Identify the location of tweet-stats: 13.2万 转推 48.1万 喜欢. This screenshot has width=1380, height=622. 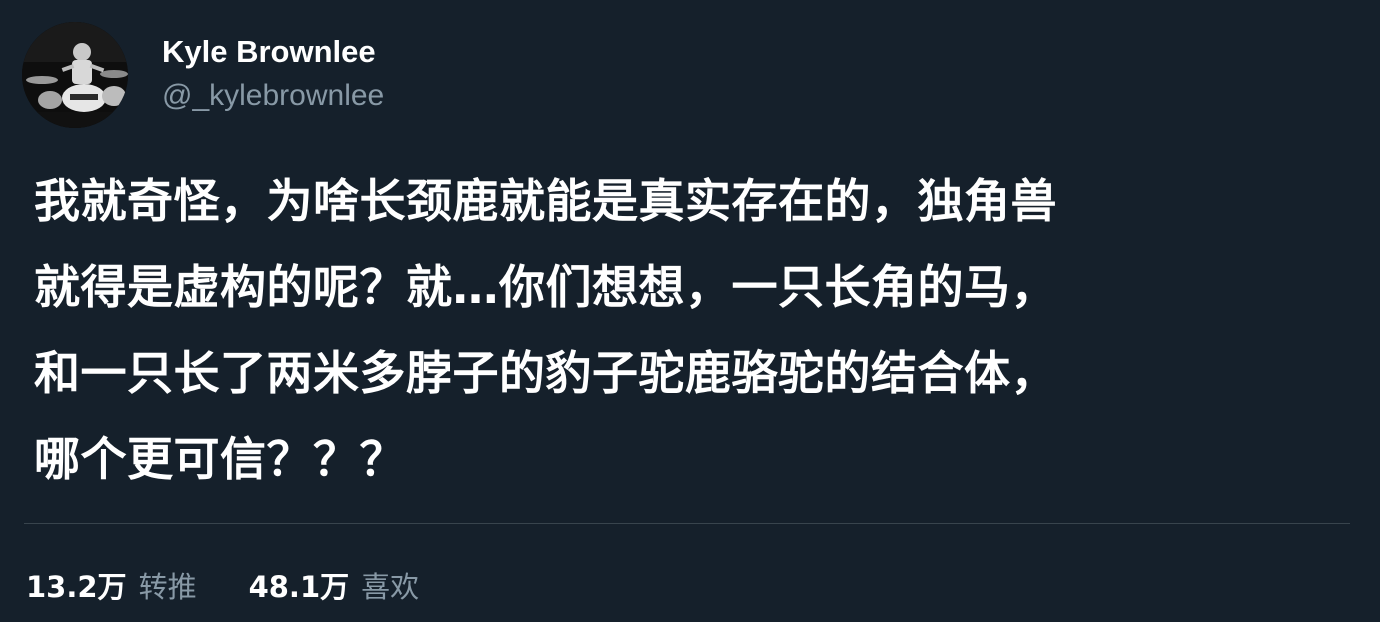
(248, 585).